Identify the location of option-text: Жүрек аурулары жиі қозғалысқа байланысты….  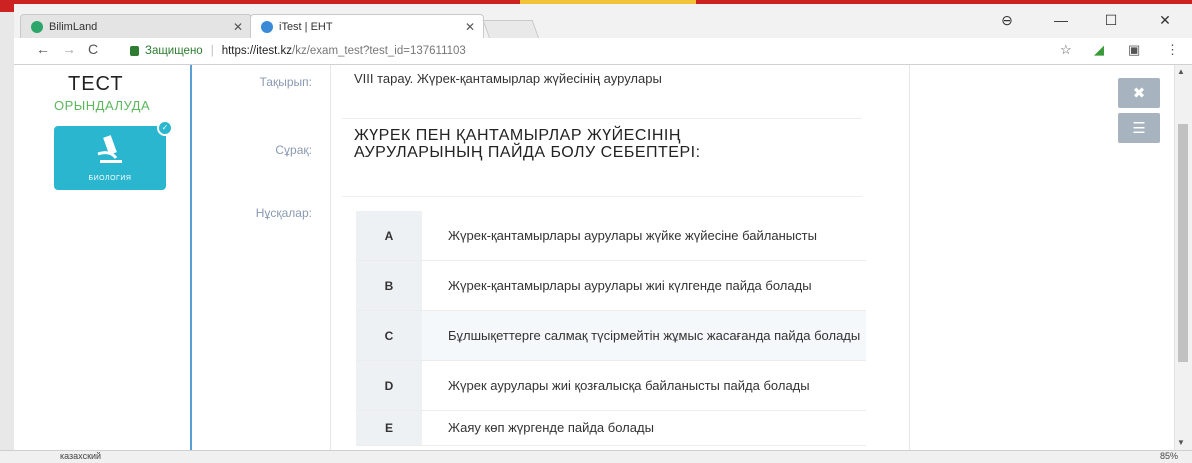
(629, 385).